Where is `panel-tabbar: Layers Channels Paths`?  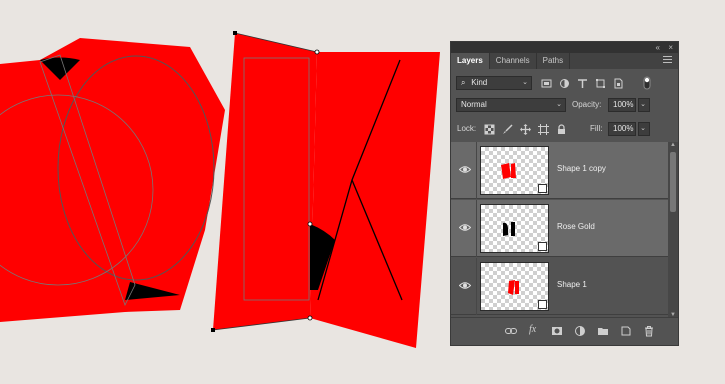 panel-tabbar: Layers Channels Paths is located at coordinates (564, 61).